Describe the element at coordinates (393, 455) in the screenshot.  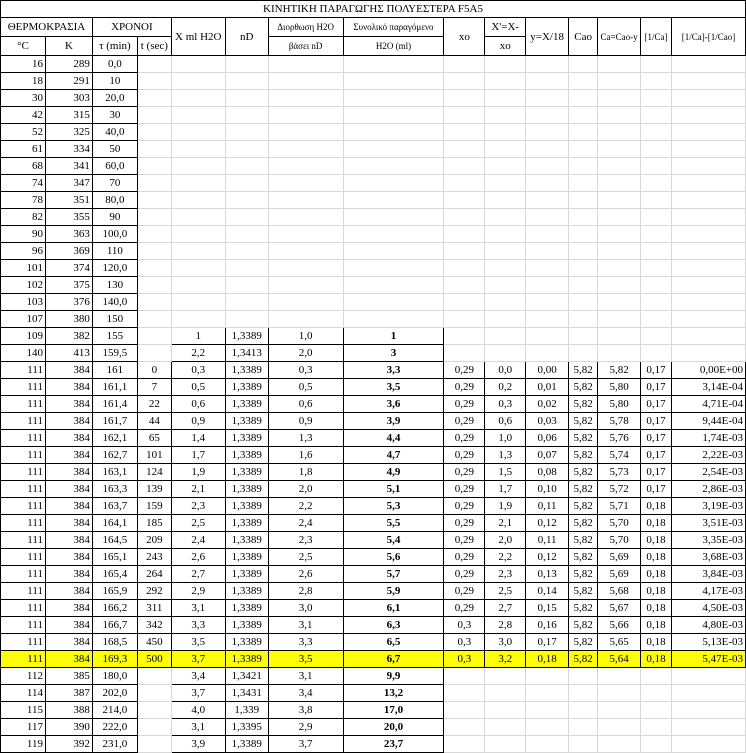
I see `cell-total-h2o: 4,7` at that location.